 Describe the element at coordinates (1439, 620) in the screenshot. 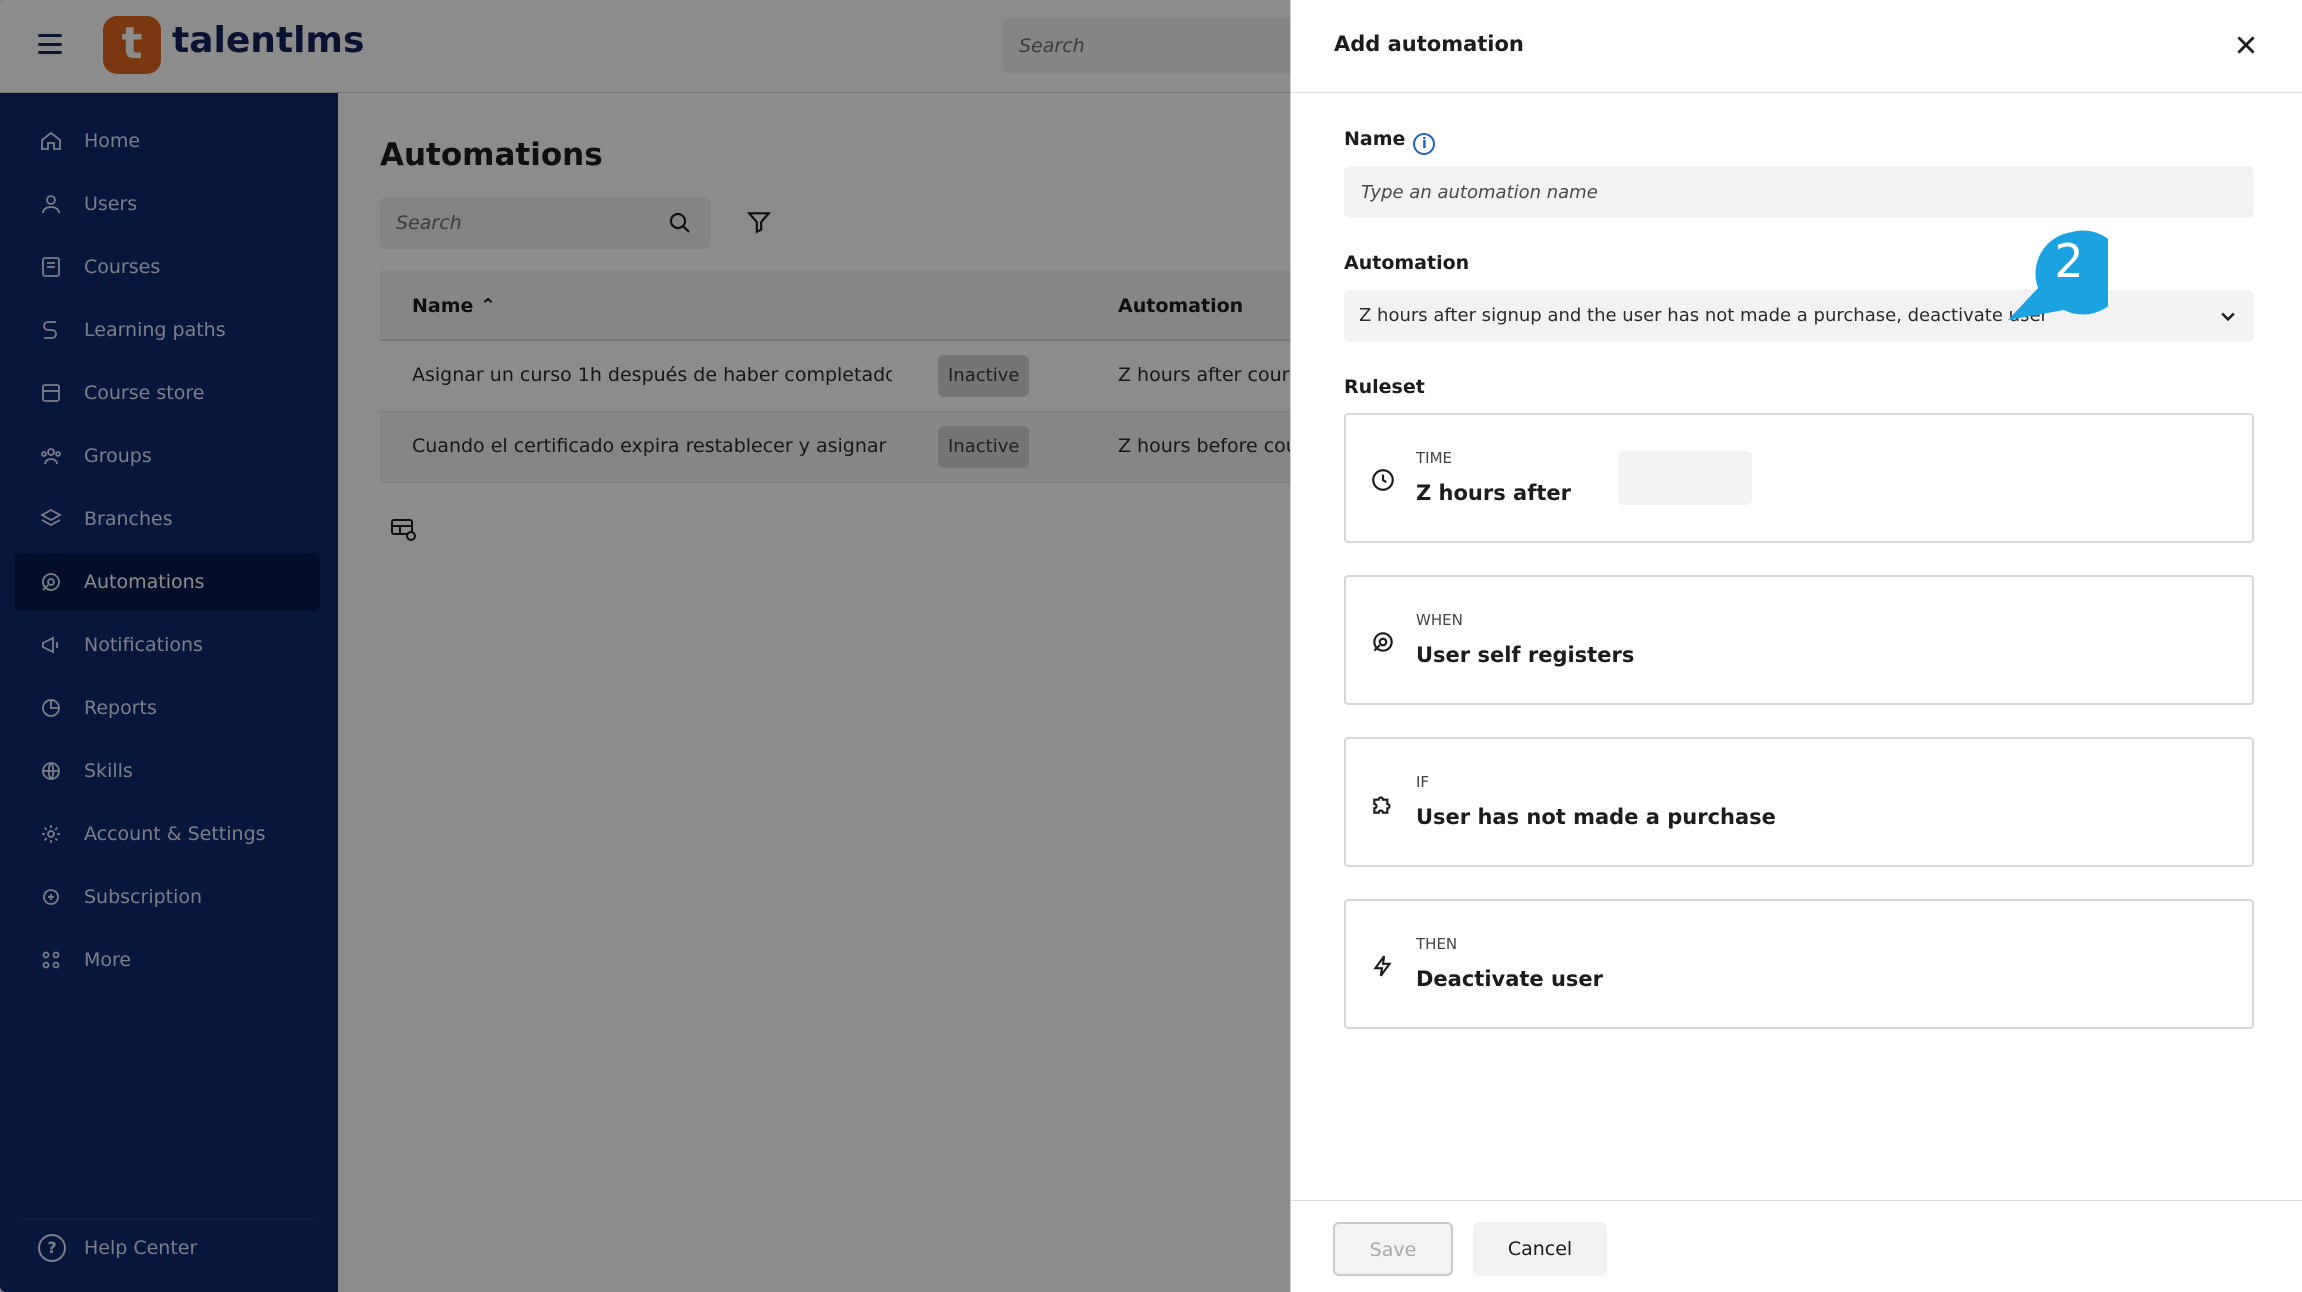

I see `rule-kind: WHEN` at that location.